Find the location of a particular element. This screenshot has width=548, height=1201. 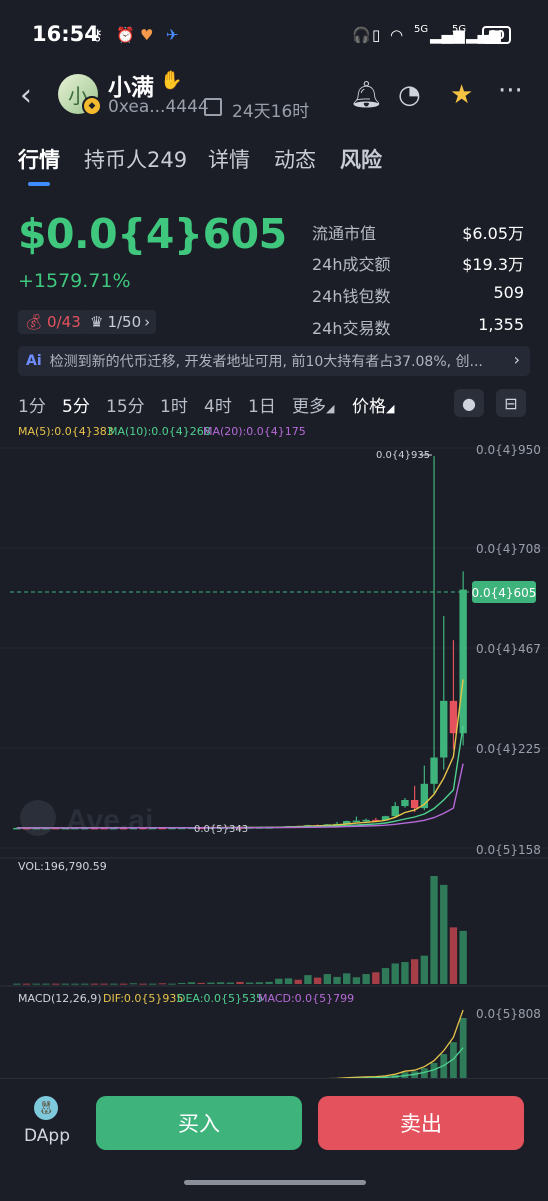

rank-chip: ♛ 1/50 › is located at coordinates (120, 322).